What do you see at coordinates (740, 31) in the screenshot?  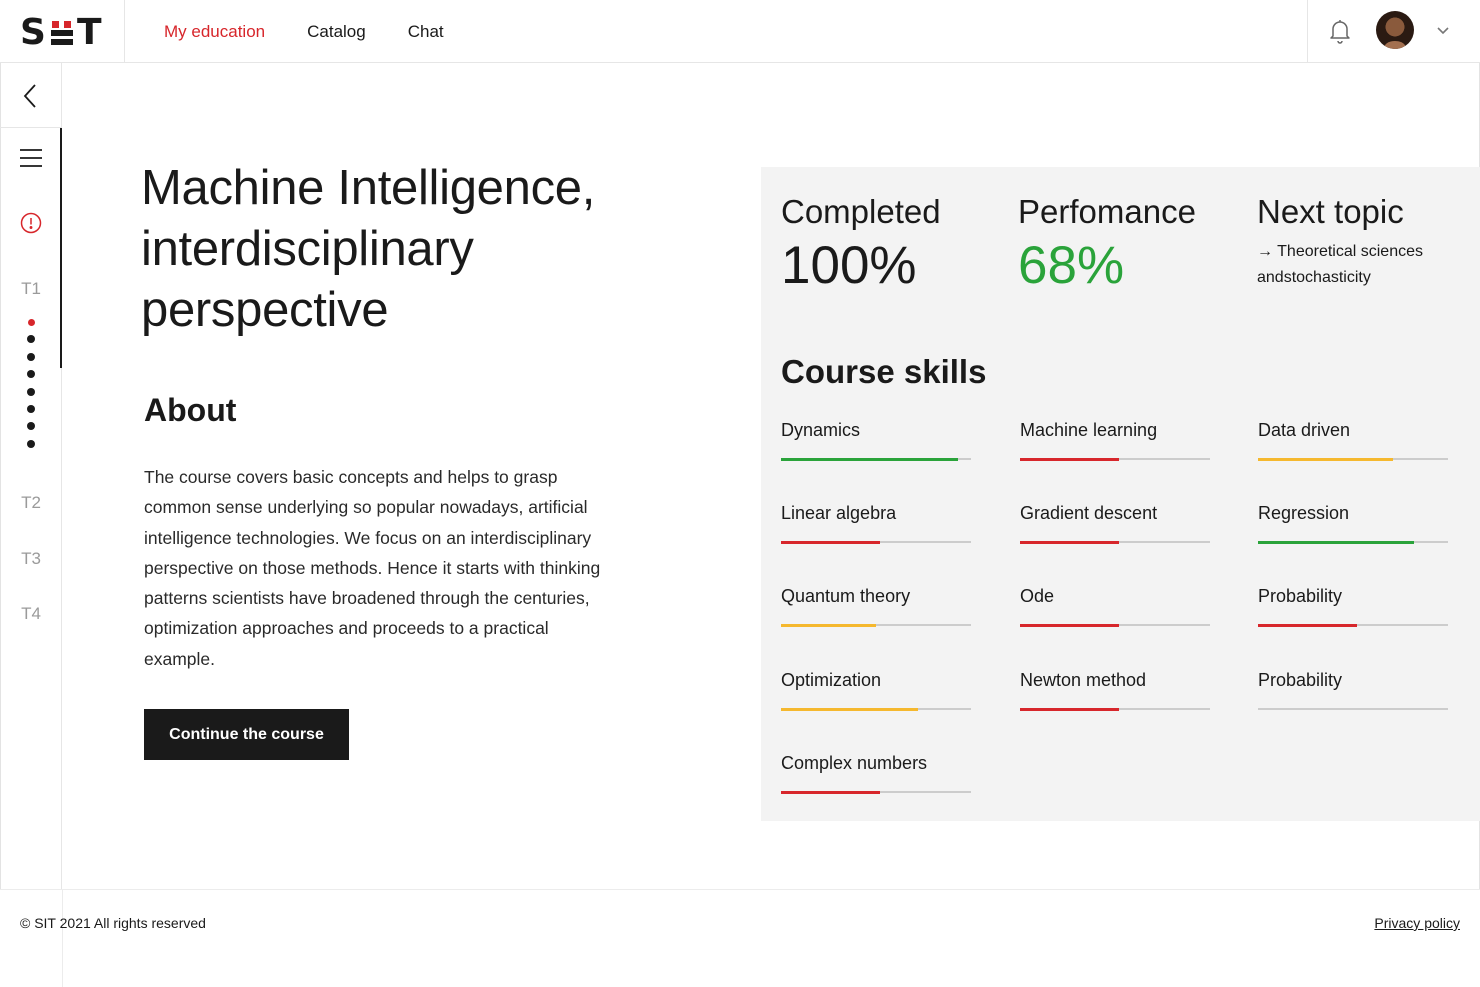 I see `top-header: S T My education Catalog Chat` at bounding box center [740, 31].